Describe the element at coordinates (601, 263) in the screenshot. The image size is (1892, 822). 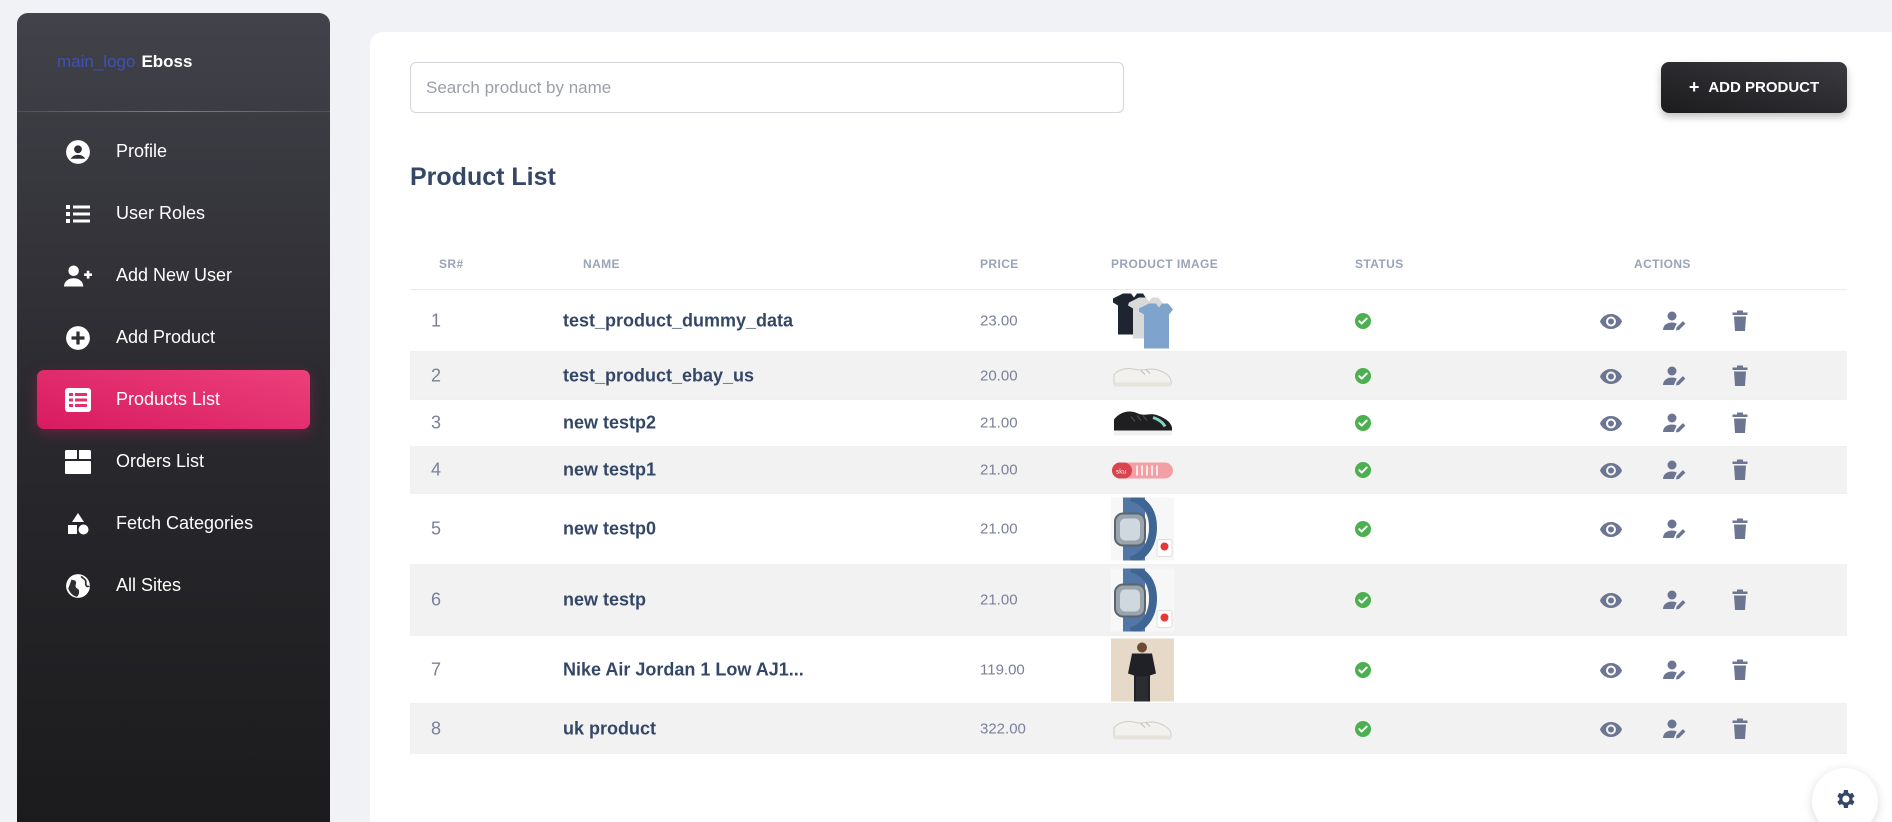
I see `column-header-name: NAME` at that location.